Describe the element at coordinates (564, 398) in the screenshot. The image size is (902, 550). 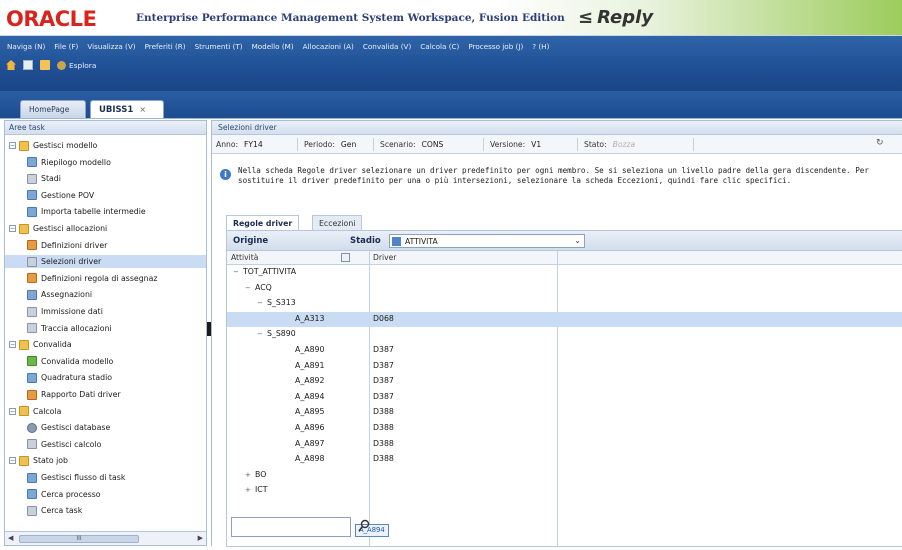
I see `table-row: A_A894 D387` at that location.